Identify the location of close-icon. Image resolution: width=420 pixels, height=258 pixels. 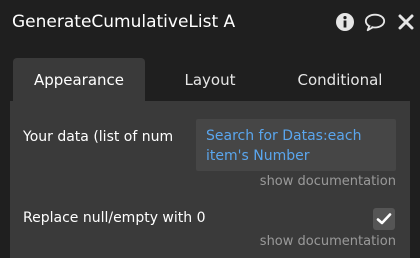
(406, 22).